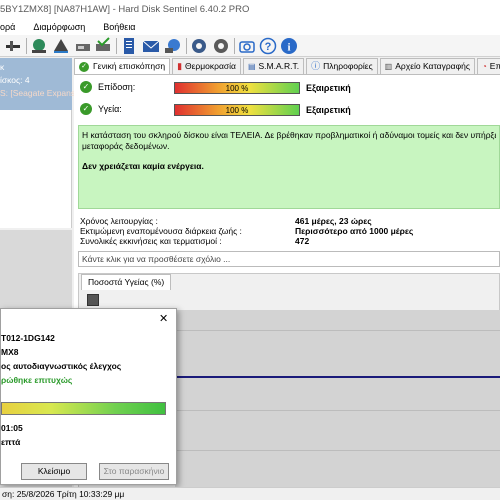 The image size is (500, 500). I want to click on tab-log: ▥ Αρχείο Καταγραφής, so click(427, 66).